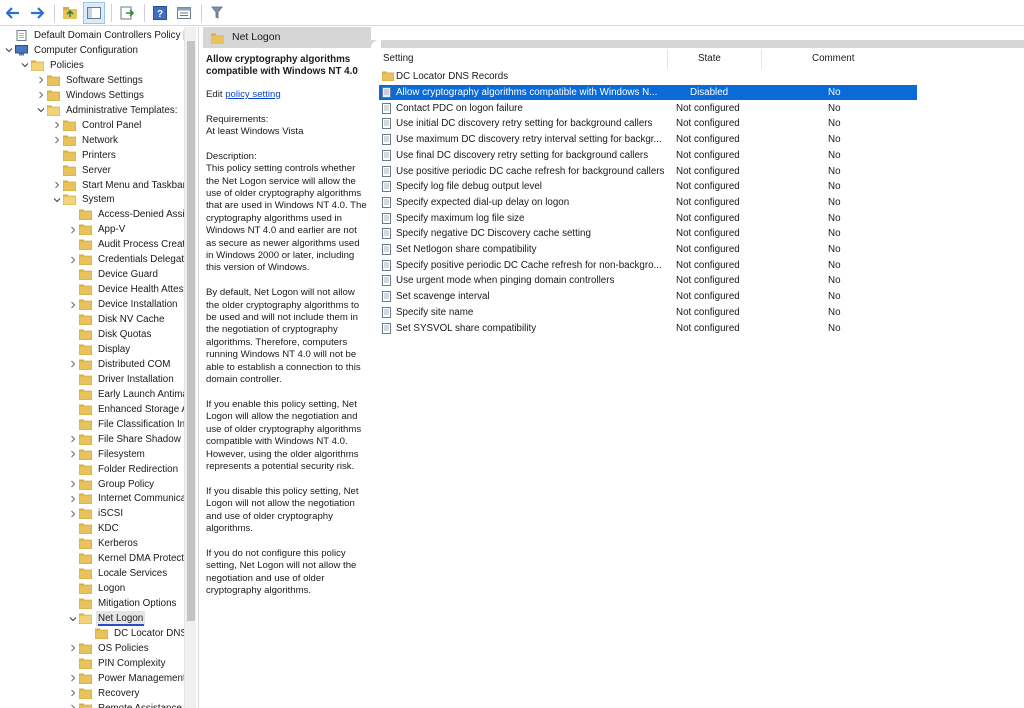 The height and width of the screenshot is (708, 1024). What do you see at coordinates (122, 603) in the screenshot?
I see `tree-system-item: Mitigation Options` at bounding box center [122, 603].